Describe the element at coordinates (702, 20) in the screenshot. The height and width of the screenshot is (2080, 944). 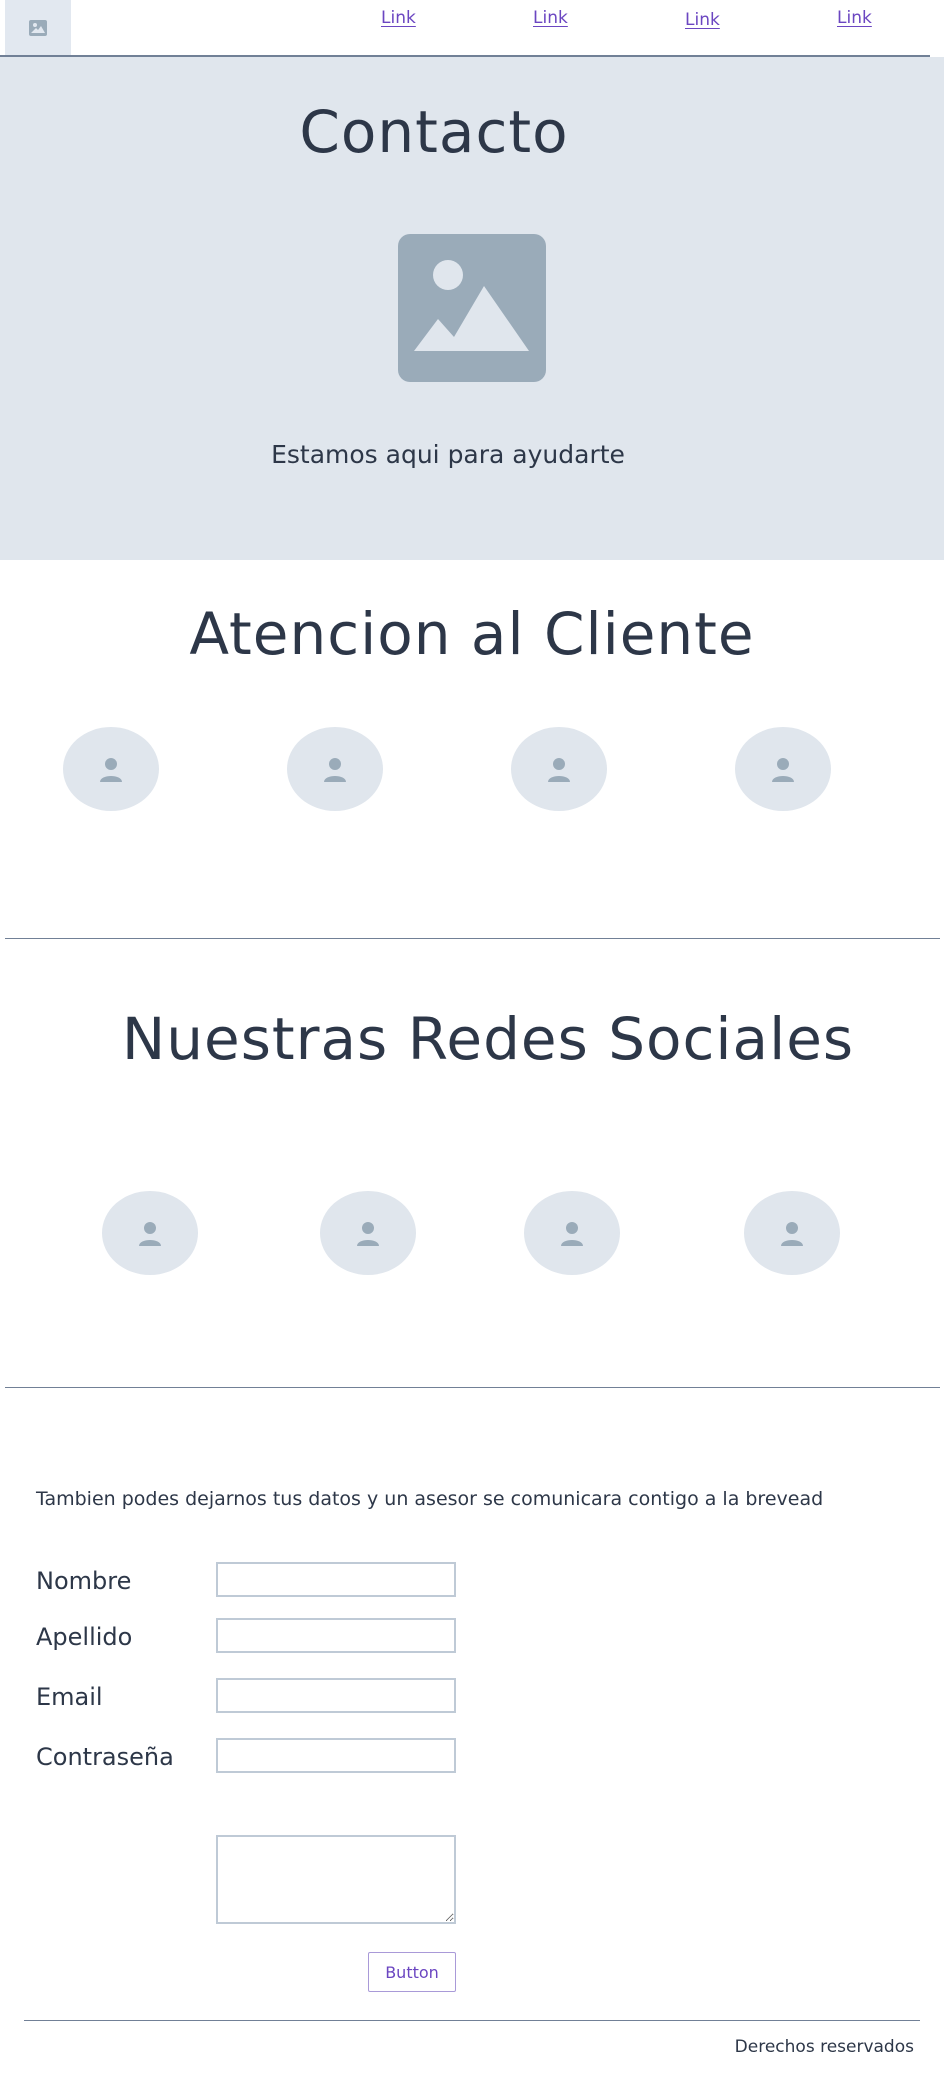
I see `nav-link-3: Link` at that location.